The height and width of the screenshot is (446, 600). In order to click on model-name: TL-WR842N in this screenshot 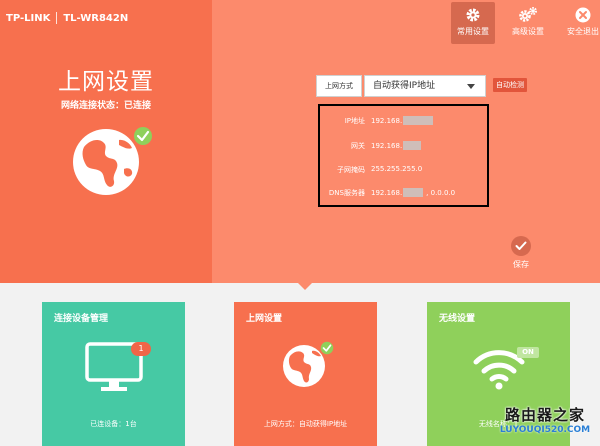, I will do `click(96, 18)`.